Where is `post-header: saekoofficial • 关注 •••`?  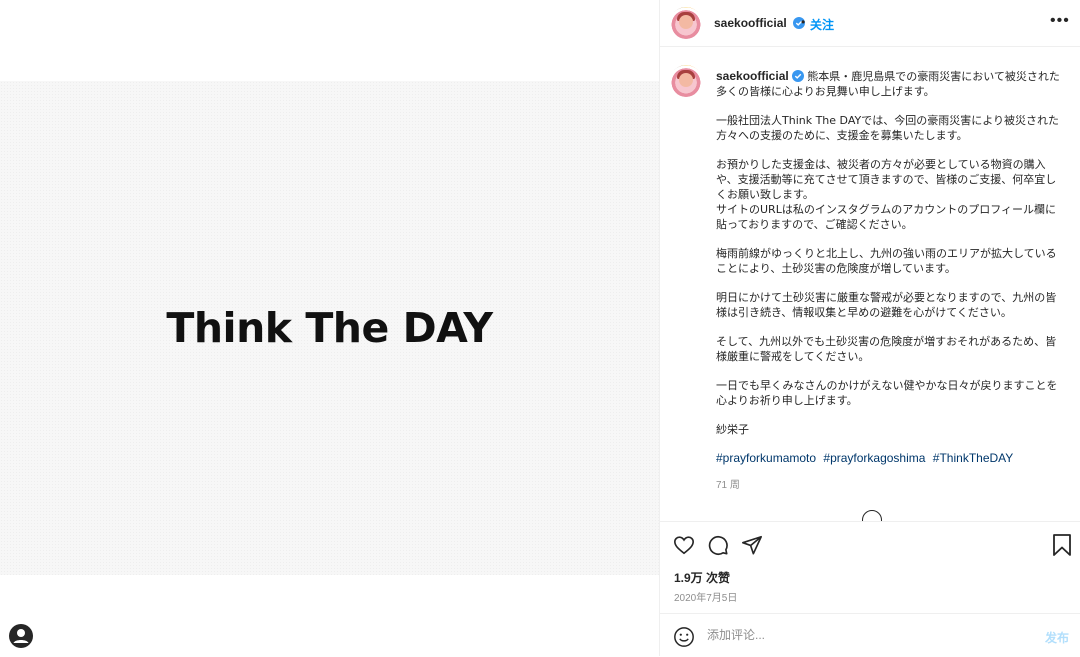
post-header: saekoofficial • 关注 ••• is located at coordinates (870, 23).